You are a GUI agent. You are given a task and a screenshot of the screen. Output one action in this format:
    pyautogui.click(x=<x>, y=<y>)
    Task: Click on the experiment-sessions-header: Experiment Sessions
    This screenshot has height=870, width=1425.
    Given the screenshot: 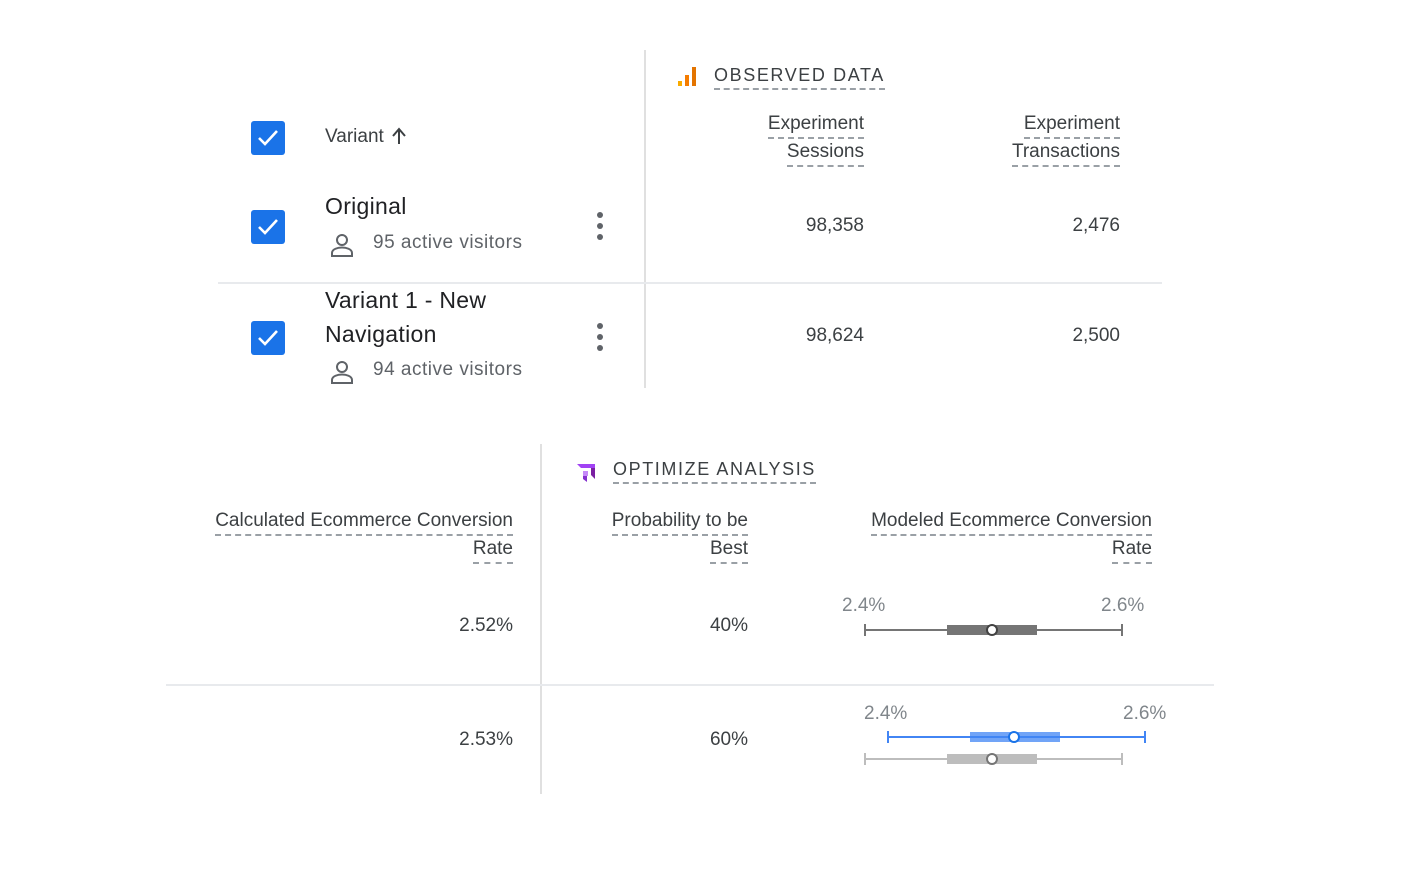 What is the action you would take?
    pyautogui.click(x=815, y=139)
    